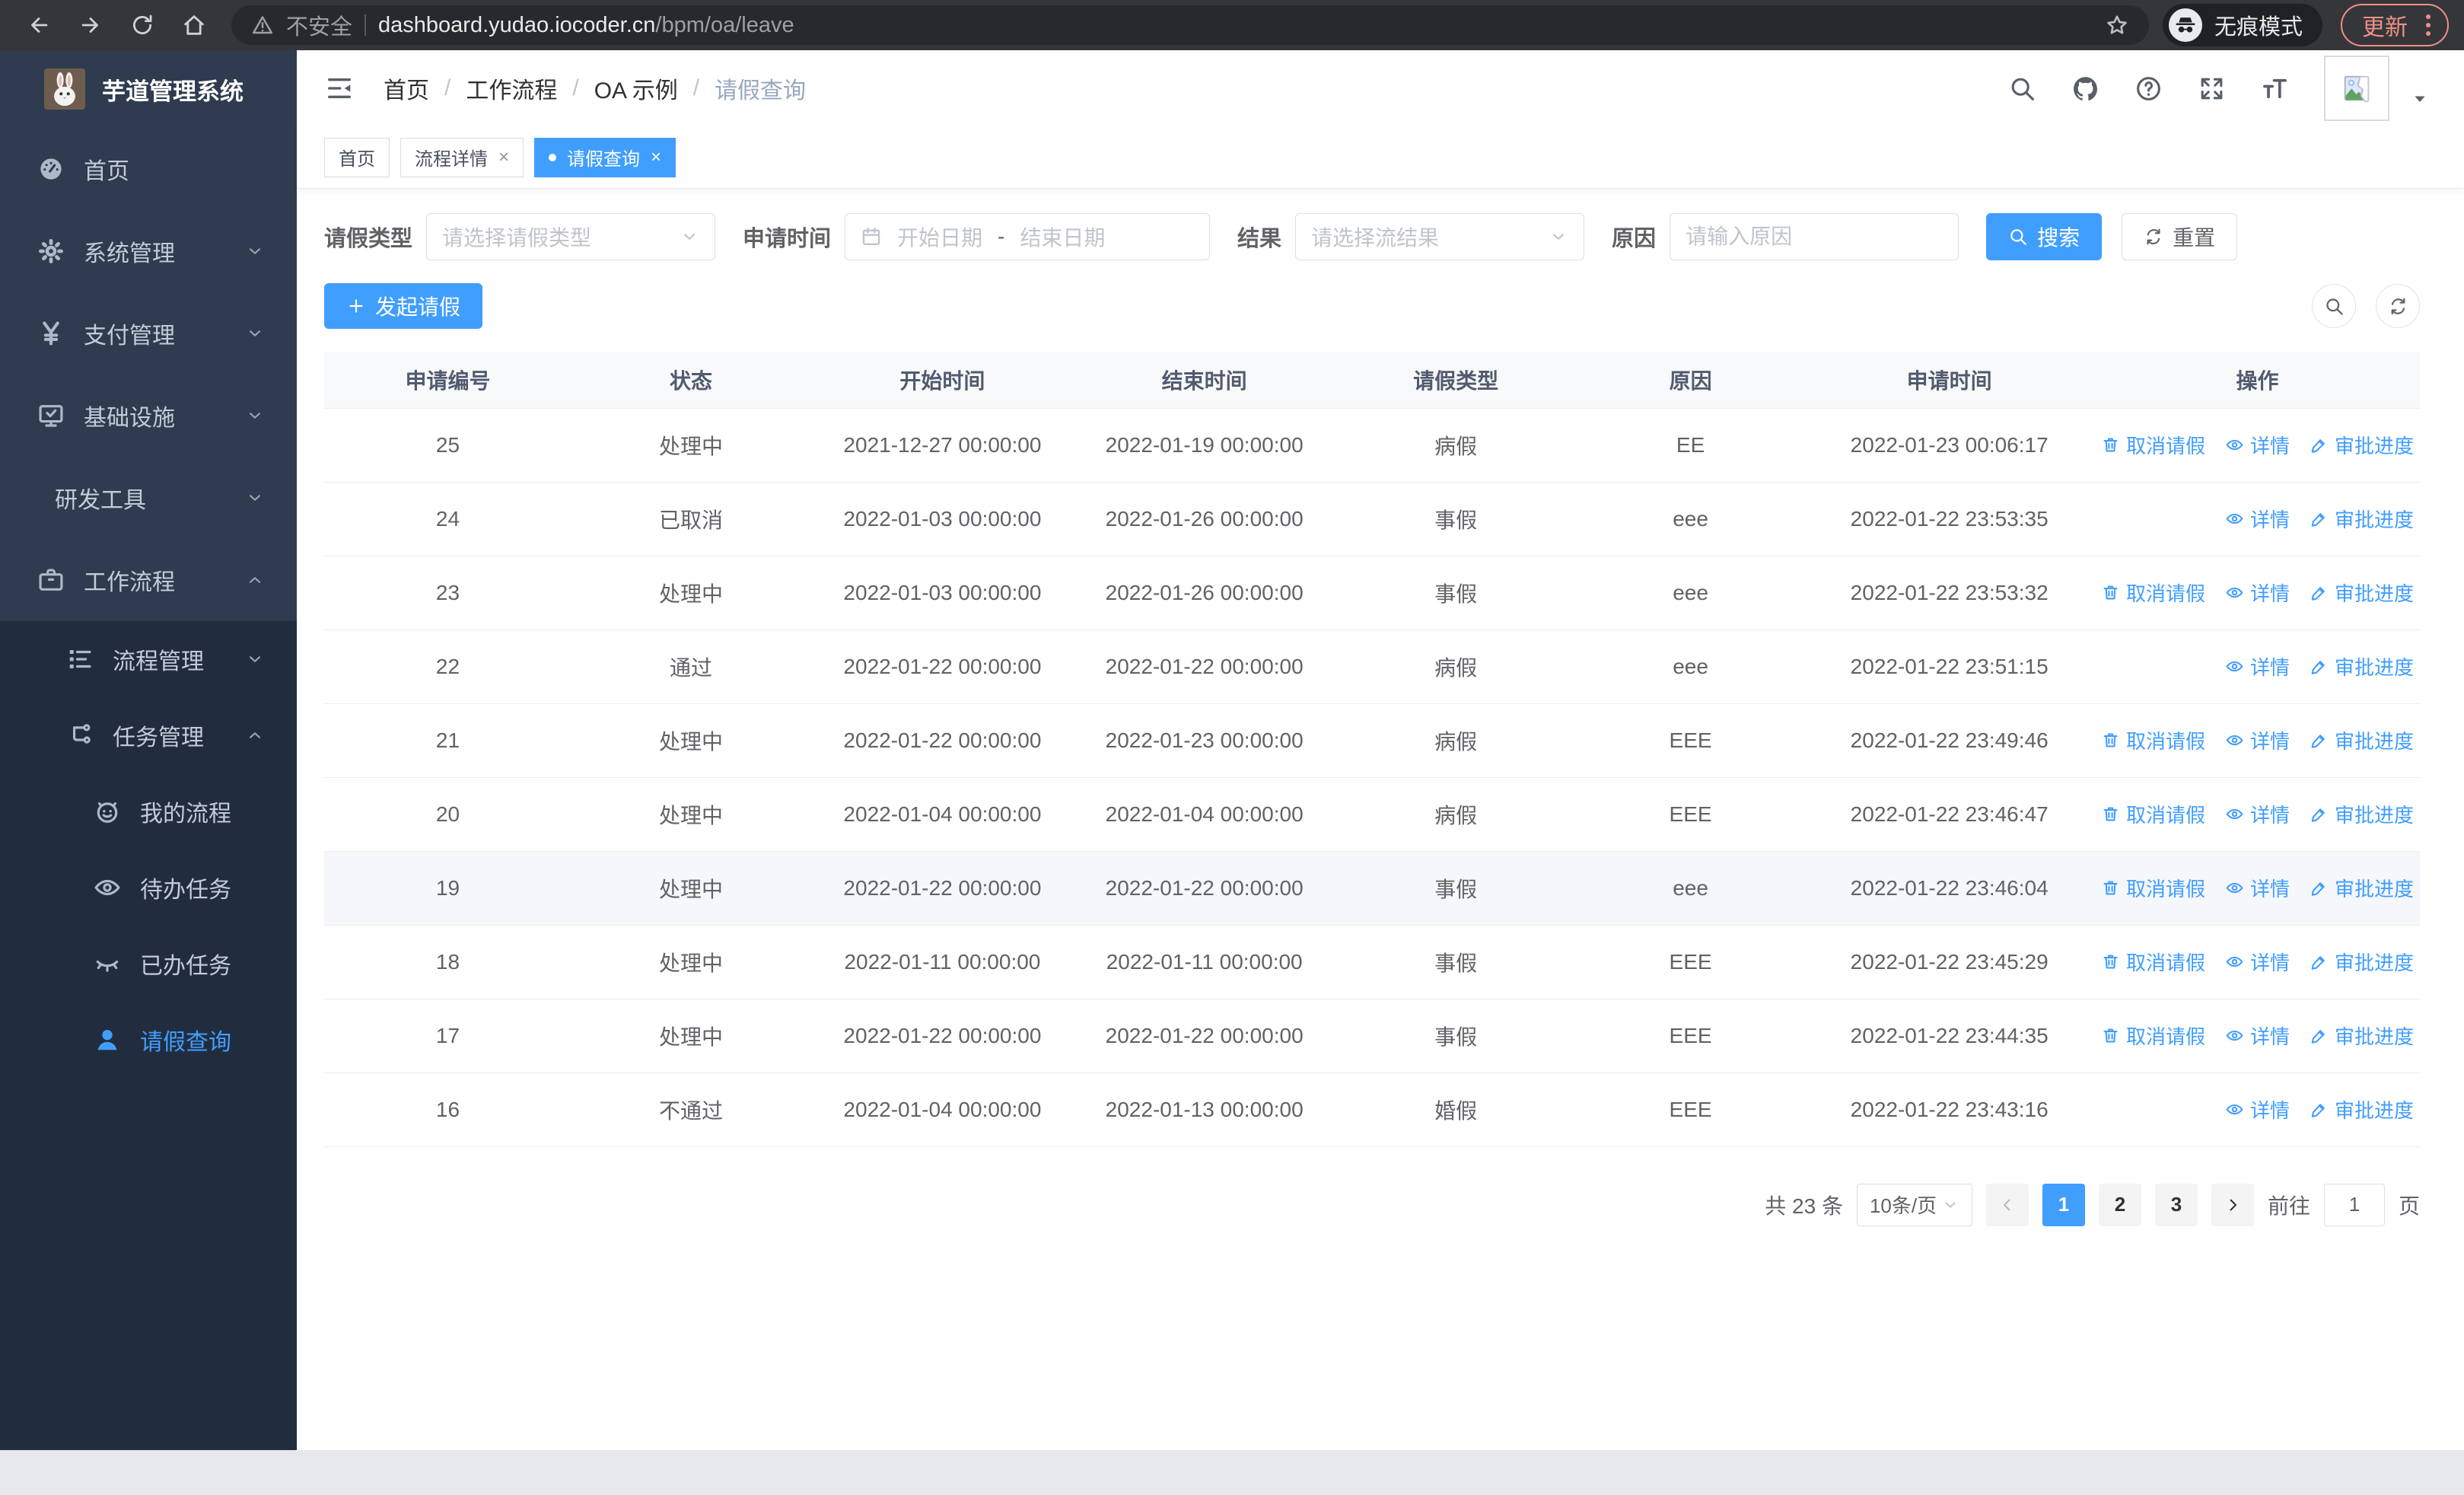  What do you see at coordinates (148, 735) in the screenshot?
I see `sidebar-item-task-mgmt: 任务管理` at bounding box center [148, 735].